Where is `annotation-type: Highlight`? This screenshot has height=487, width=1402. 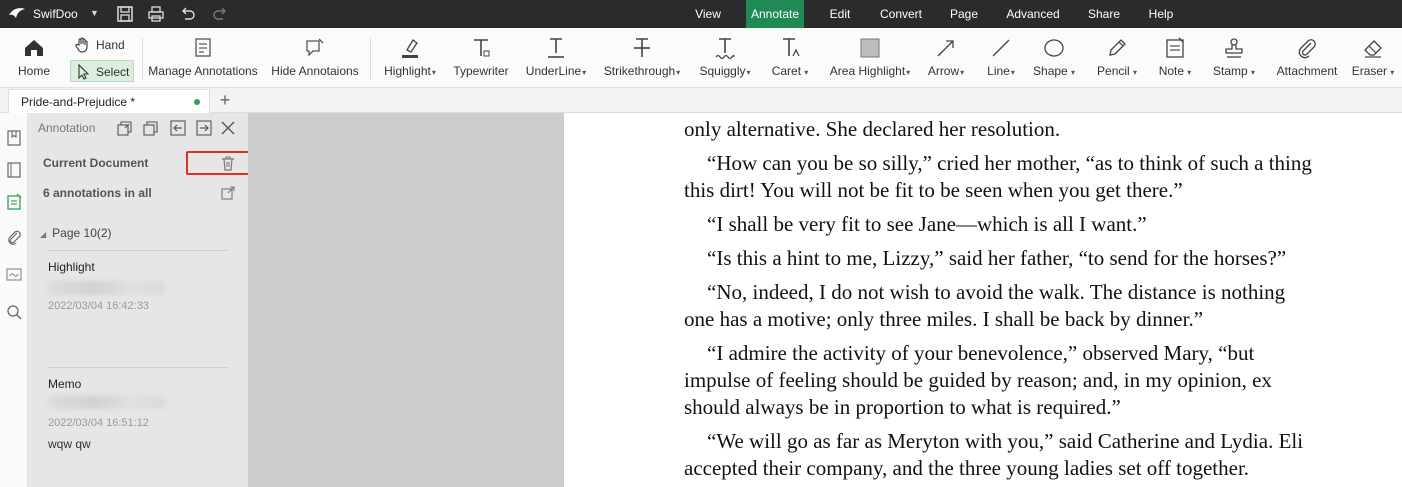
annotation-type: Highlight is located at coordinates (71, 267).